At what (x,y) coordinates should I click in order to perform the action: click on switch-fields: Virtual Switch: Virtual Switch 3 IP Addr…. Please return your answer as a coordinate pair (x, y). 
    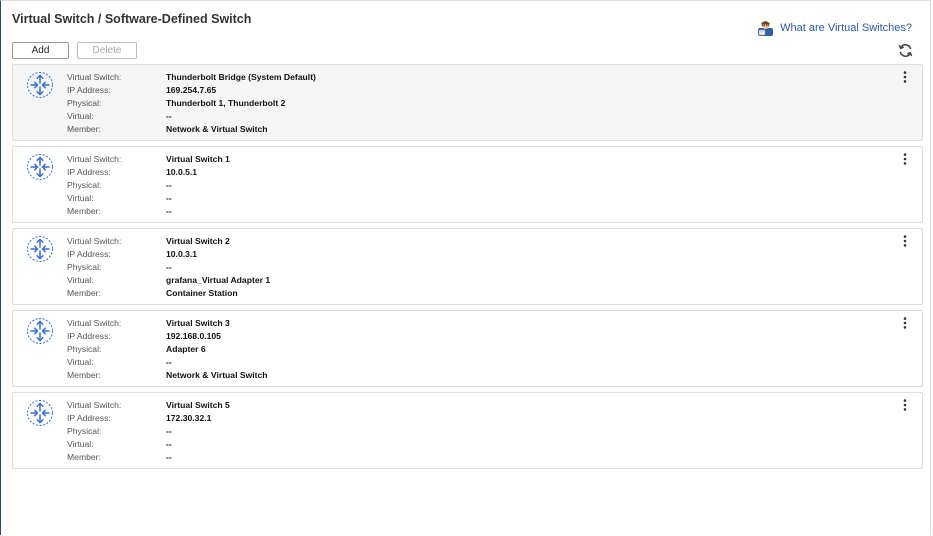
    Looking at the image, I should click on (167, 349).